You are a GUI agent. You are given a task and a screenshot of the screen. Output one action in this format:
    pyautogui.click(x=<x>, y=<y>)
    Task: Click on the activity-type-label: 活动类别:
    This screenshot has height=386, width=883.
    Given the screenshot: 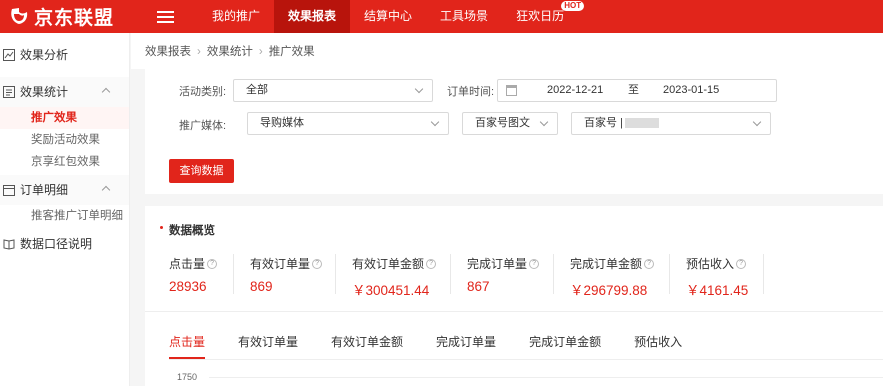 What is the action you would take?
    pyautogui.click(x=203, y=92)
    